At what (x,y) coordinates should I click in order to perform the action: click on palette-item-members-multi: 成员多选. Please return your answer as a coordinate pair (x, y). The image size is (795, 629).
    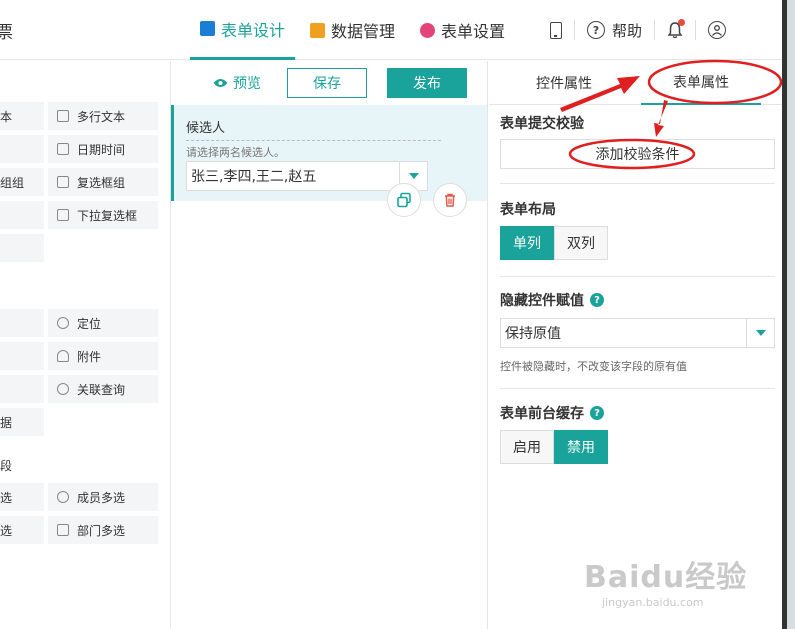
    Looking at the image, I should click on (103, 497).